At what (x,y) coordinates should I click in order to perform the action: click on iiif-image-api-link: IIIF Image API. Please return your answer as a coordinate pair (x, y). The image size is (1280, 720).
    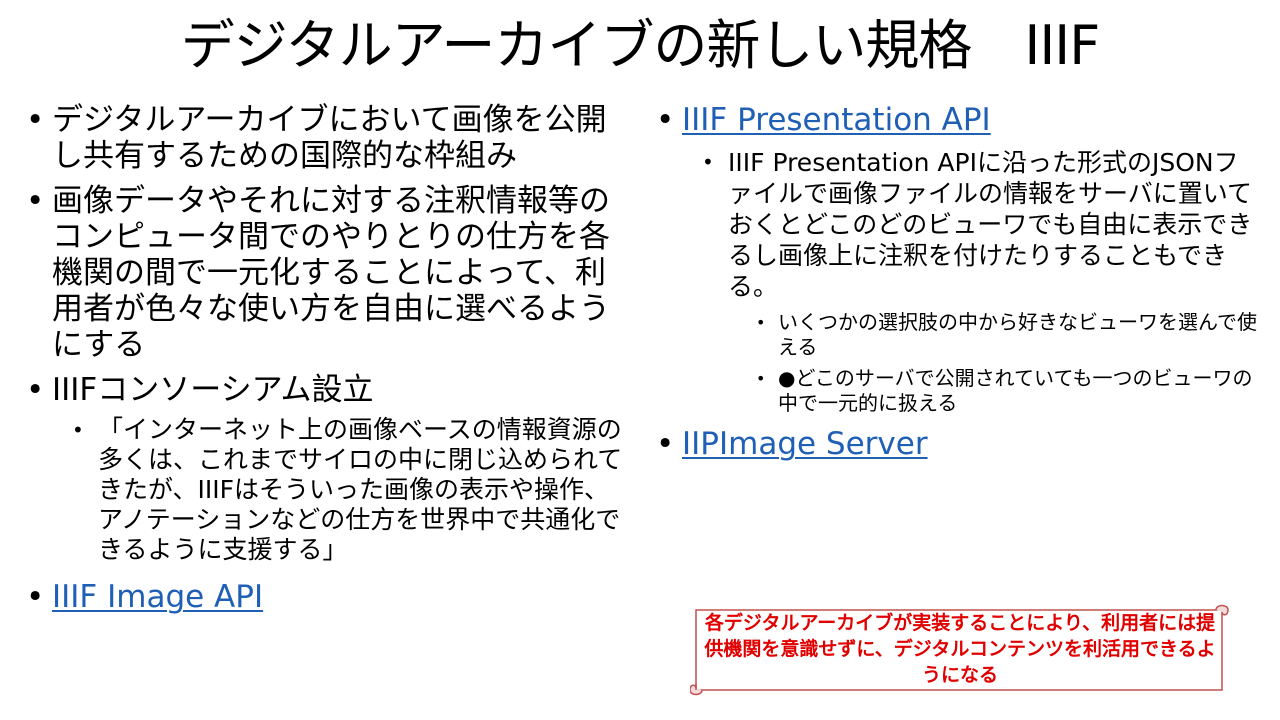
    Looking at the image, I should click on (157, 597).